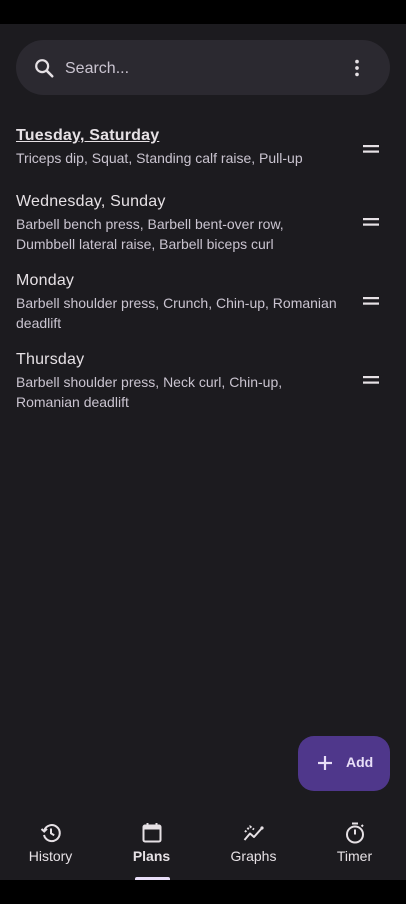 This screenshot has height=904, width=406. I want to click on add-plan-button: Add, so click(344, 763).